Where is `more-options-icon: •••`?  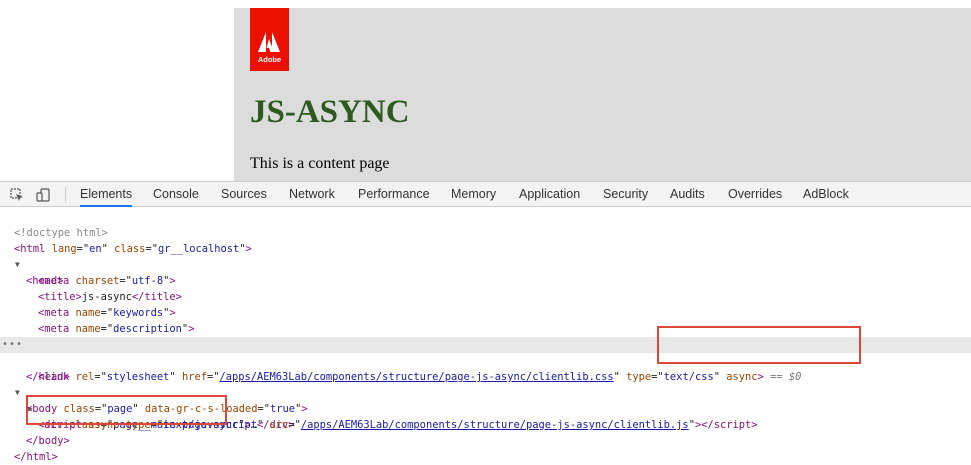 more-options-icon: ••• is located at coordinates (12, 345).